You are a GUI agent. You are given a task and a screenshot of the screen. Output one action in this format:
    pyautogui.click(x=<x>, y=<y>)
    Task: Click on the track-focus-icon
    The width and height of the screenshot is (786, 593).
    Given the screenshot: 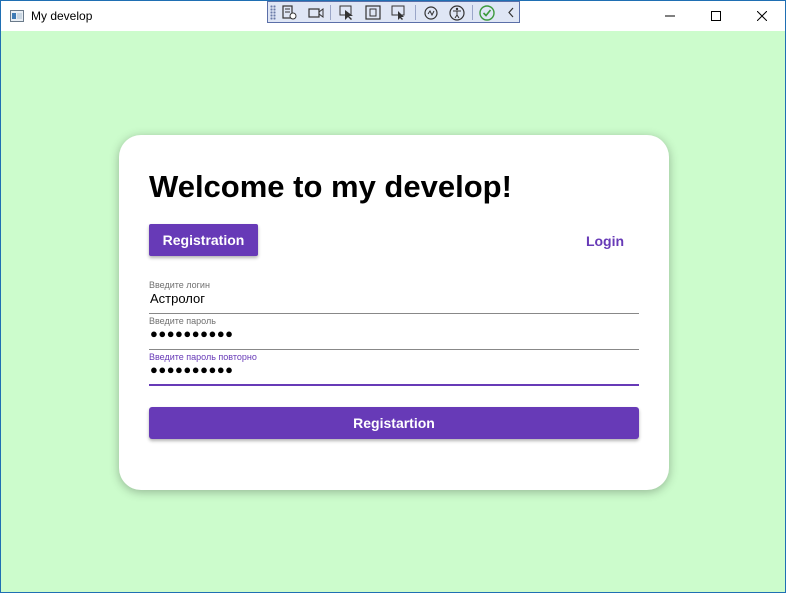 What is the action you would take?
    pyautogui.click(x=399, y=12)
    